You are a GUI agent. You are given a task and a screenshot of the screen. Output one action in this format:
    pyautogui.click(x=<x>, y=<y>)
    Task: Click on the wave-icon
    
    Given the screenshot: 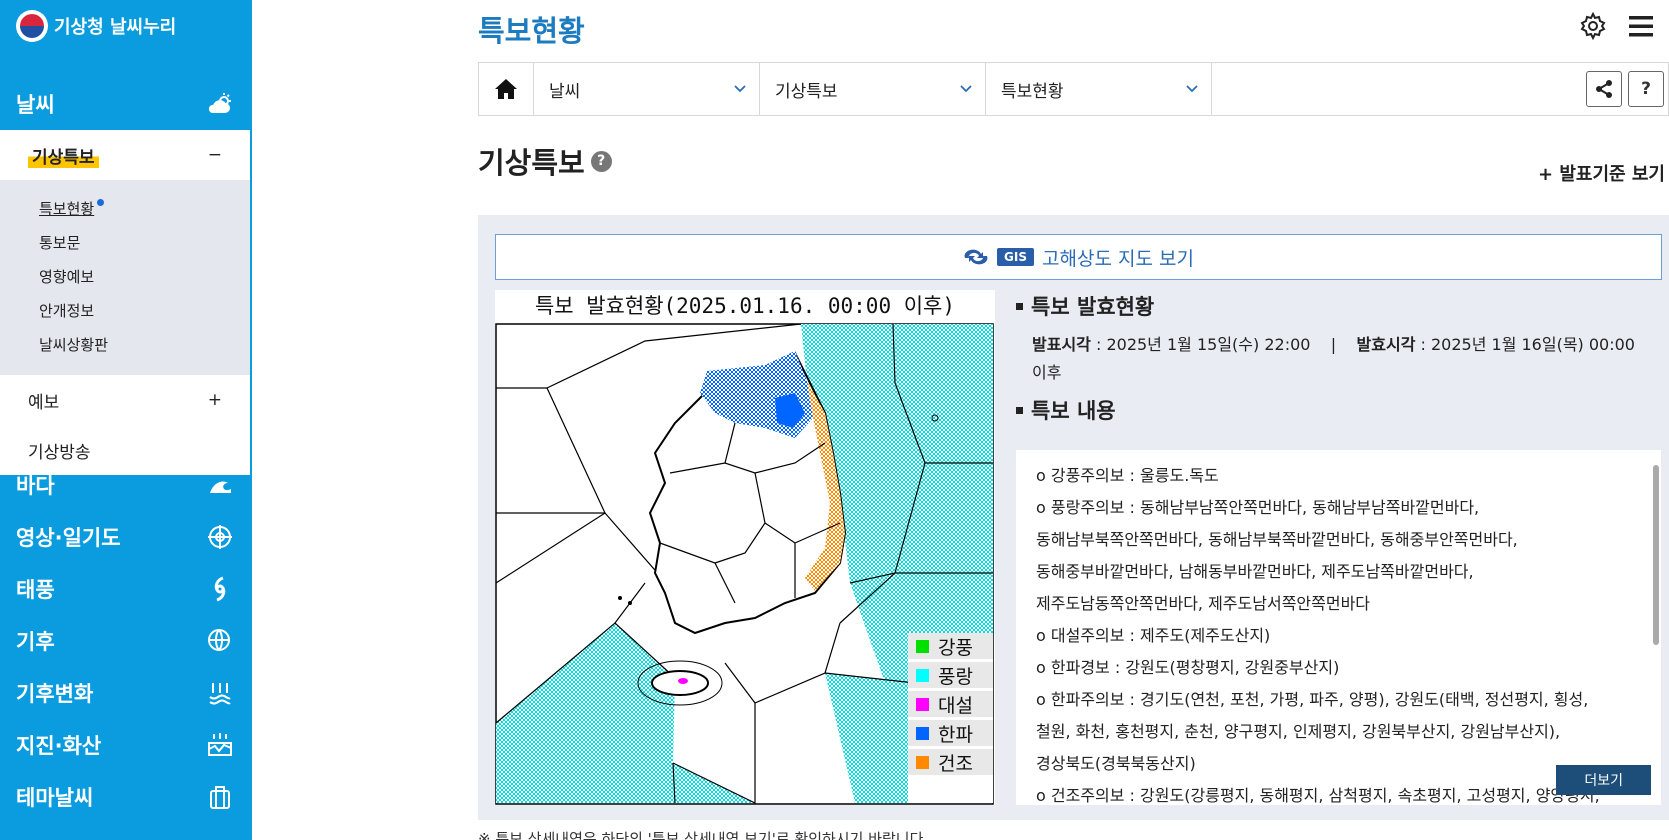 What is the action you would take?
    pyautogui.click(x=220, y=485)
    